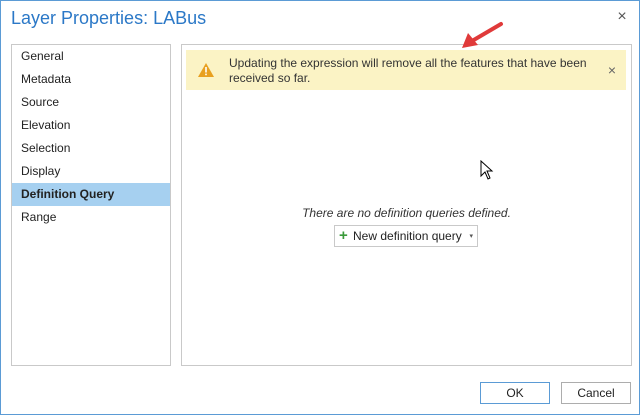 This screenshot has width=640, height=415. Describe the element at coordinates (91, 102) in the screenshot. I see `sidebar-item-source: Source` at that location.